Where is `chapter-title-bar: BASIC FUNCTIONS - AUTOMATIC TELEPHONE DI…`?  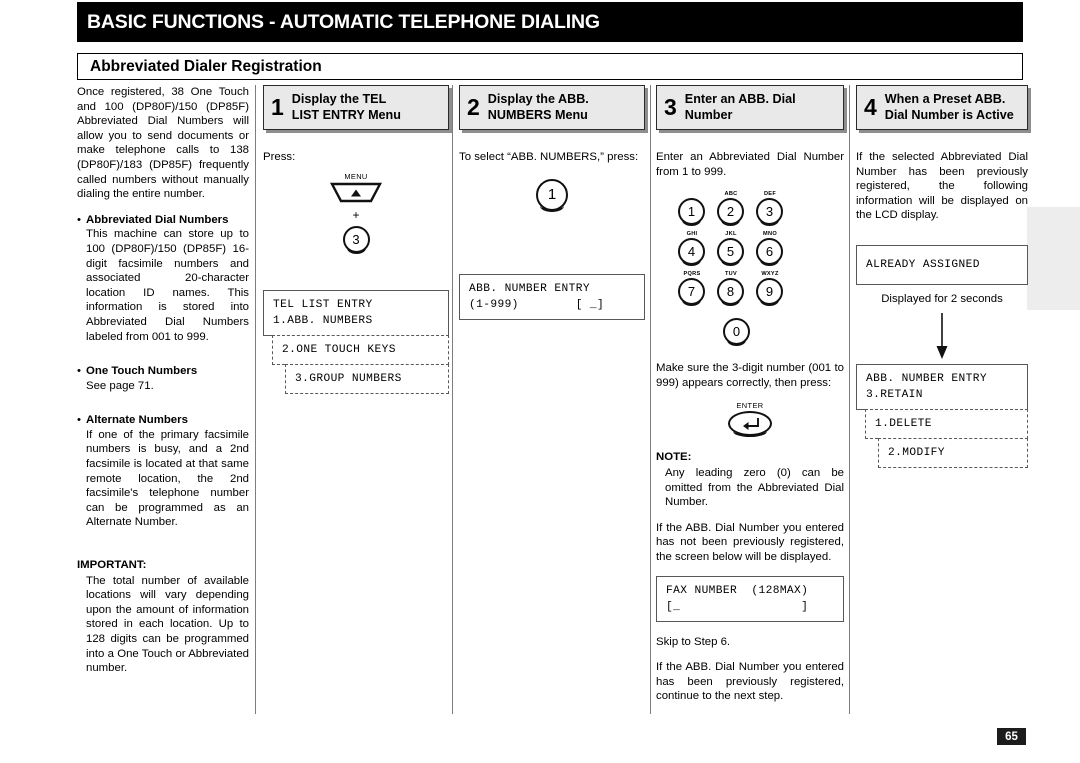
chapter-title-bar: BASIC FUNCTIONS - AUTOMATIC TELEPHONE DI… is located at coordinates (550, 22).